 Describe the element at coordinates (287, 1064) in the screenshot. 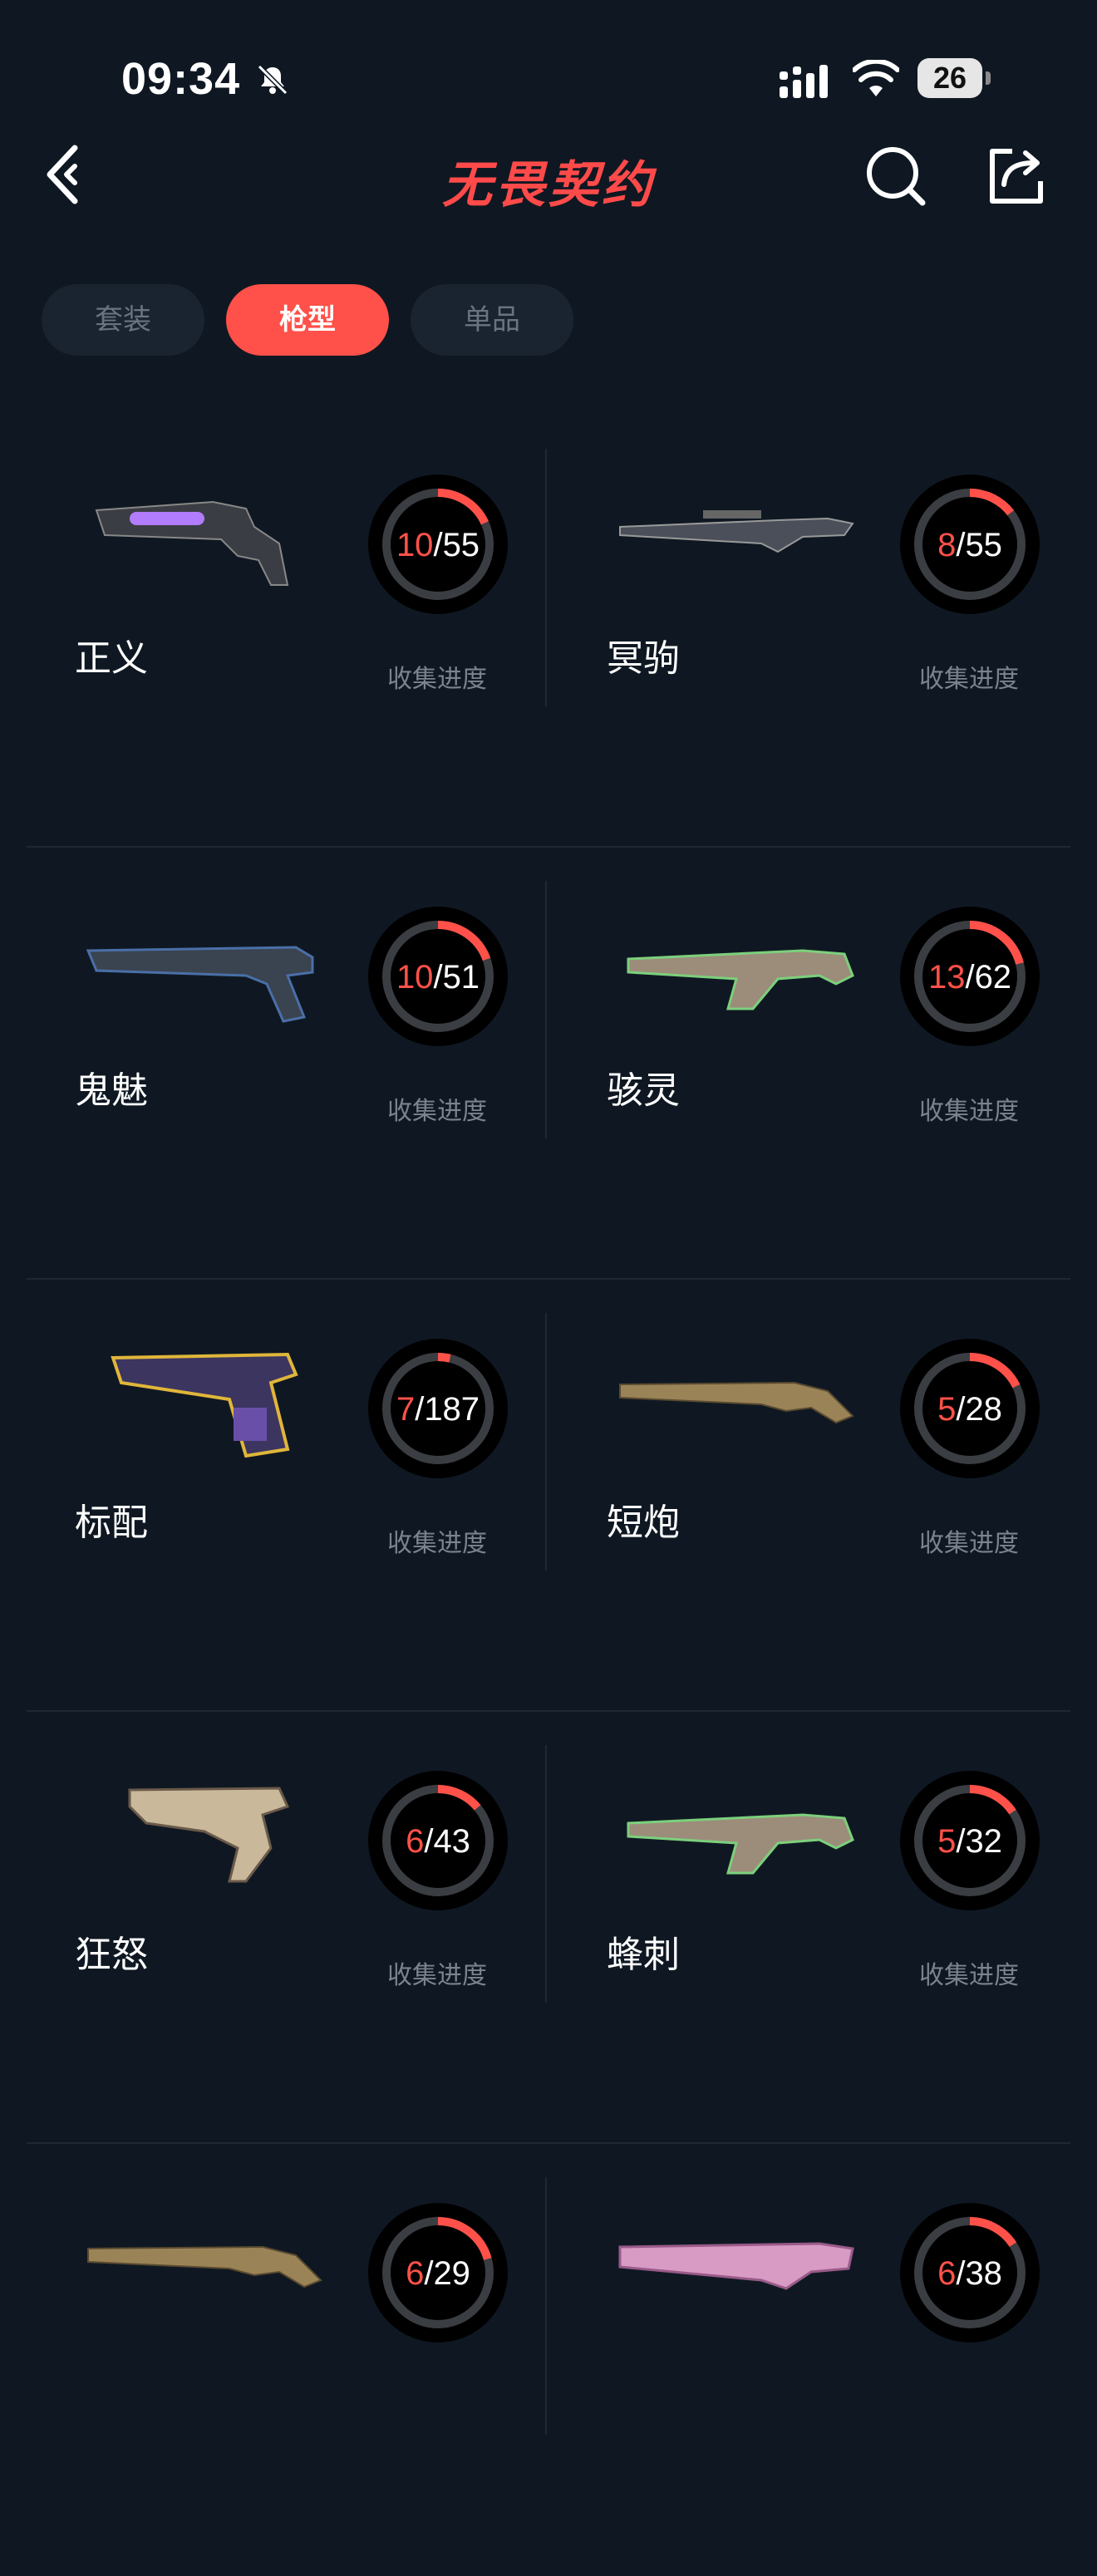

I see `weapon-card: 10/51 鬼魅收集进度` at that location.